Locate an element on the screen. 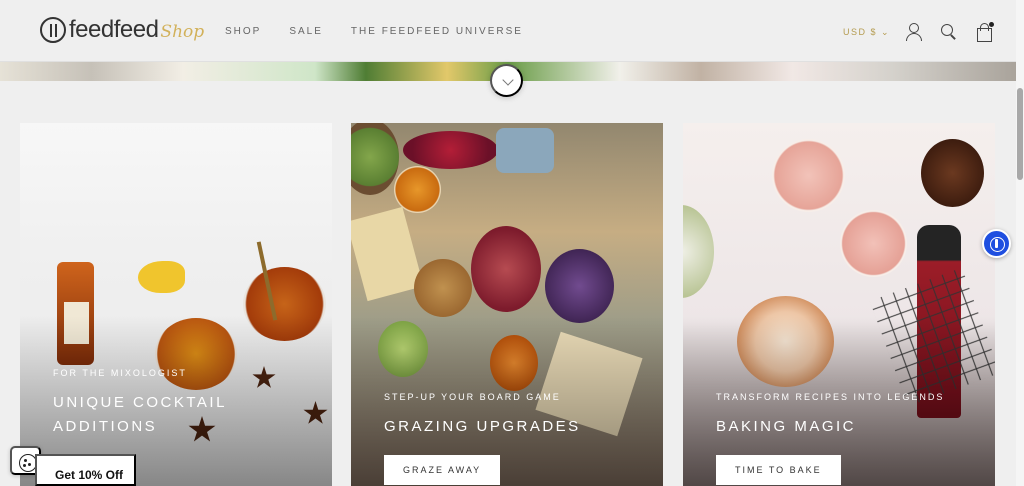 The height and width of the screenshot is (486, 1024). logo-text: feedfeed is located at coordinates (114, 29).